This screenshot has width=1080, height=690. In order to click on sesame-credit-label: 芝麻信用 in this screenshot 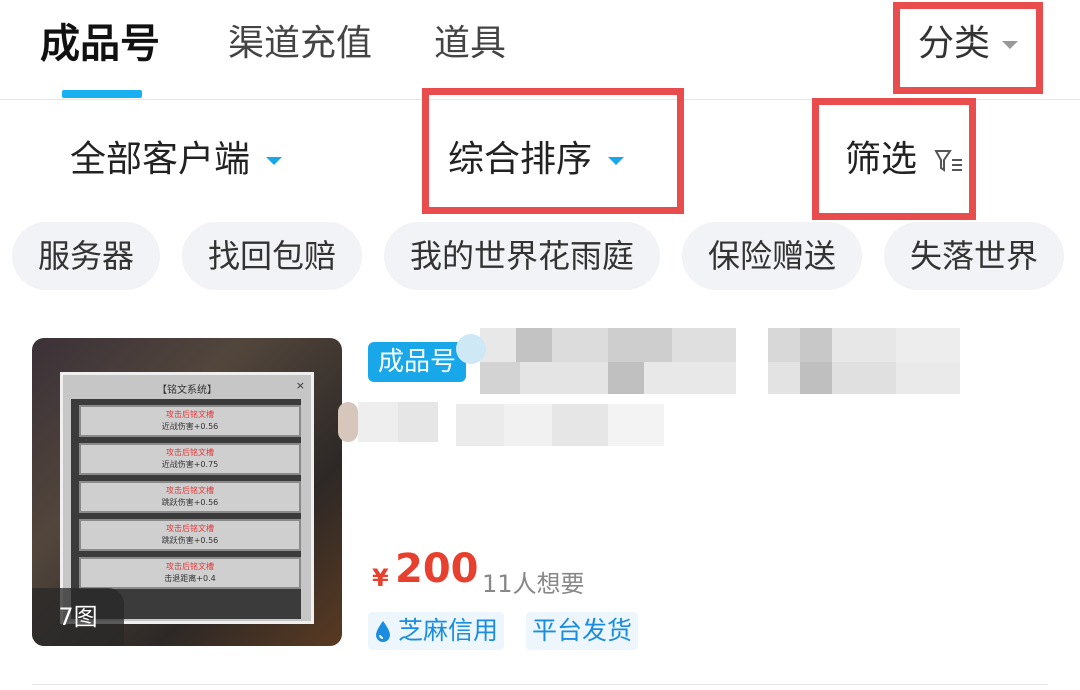, I will do `click(448, 630)`.